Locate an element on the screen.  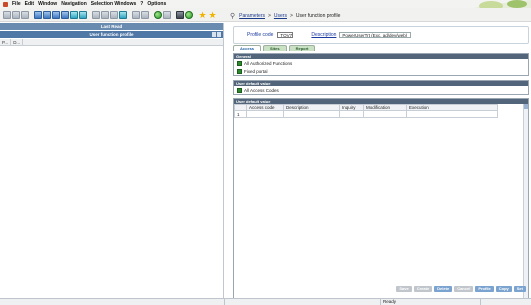
menu-navigation: Navigation is located at coordinates (74, 4).